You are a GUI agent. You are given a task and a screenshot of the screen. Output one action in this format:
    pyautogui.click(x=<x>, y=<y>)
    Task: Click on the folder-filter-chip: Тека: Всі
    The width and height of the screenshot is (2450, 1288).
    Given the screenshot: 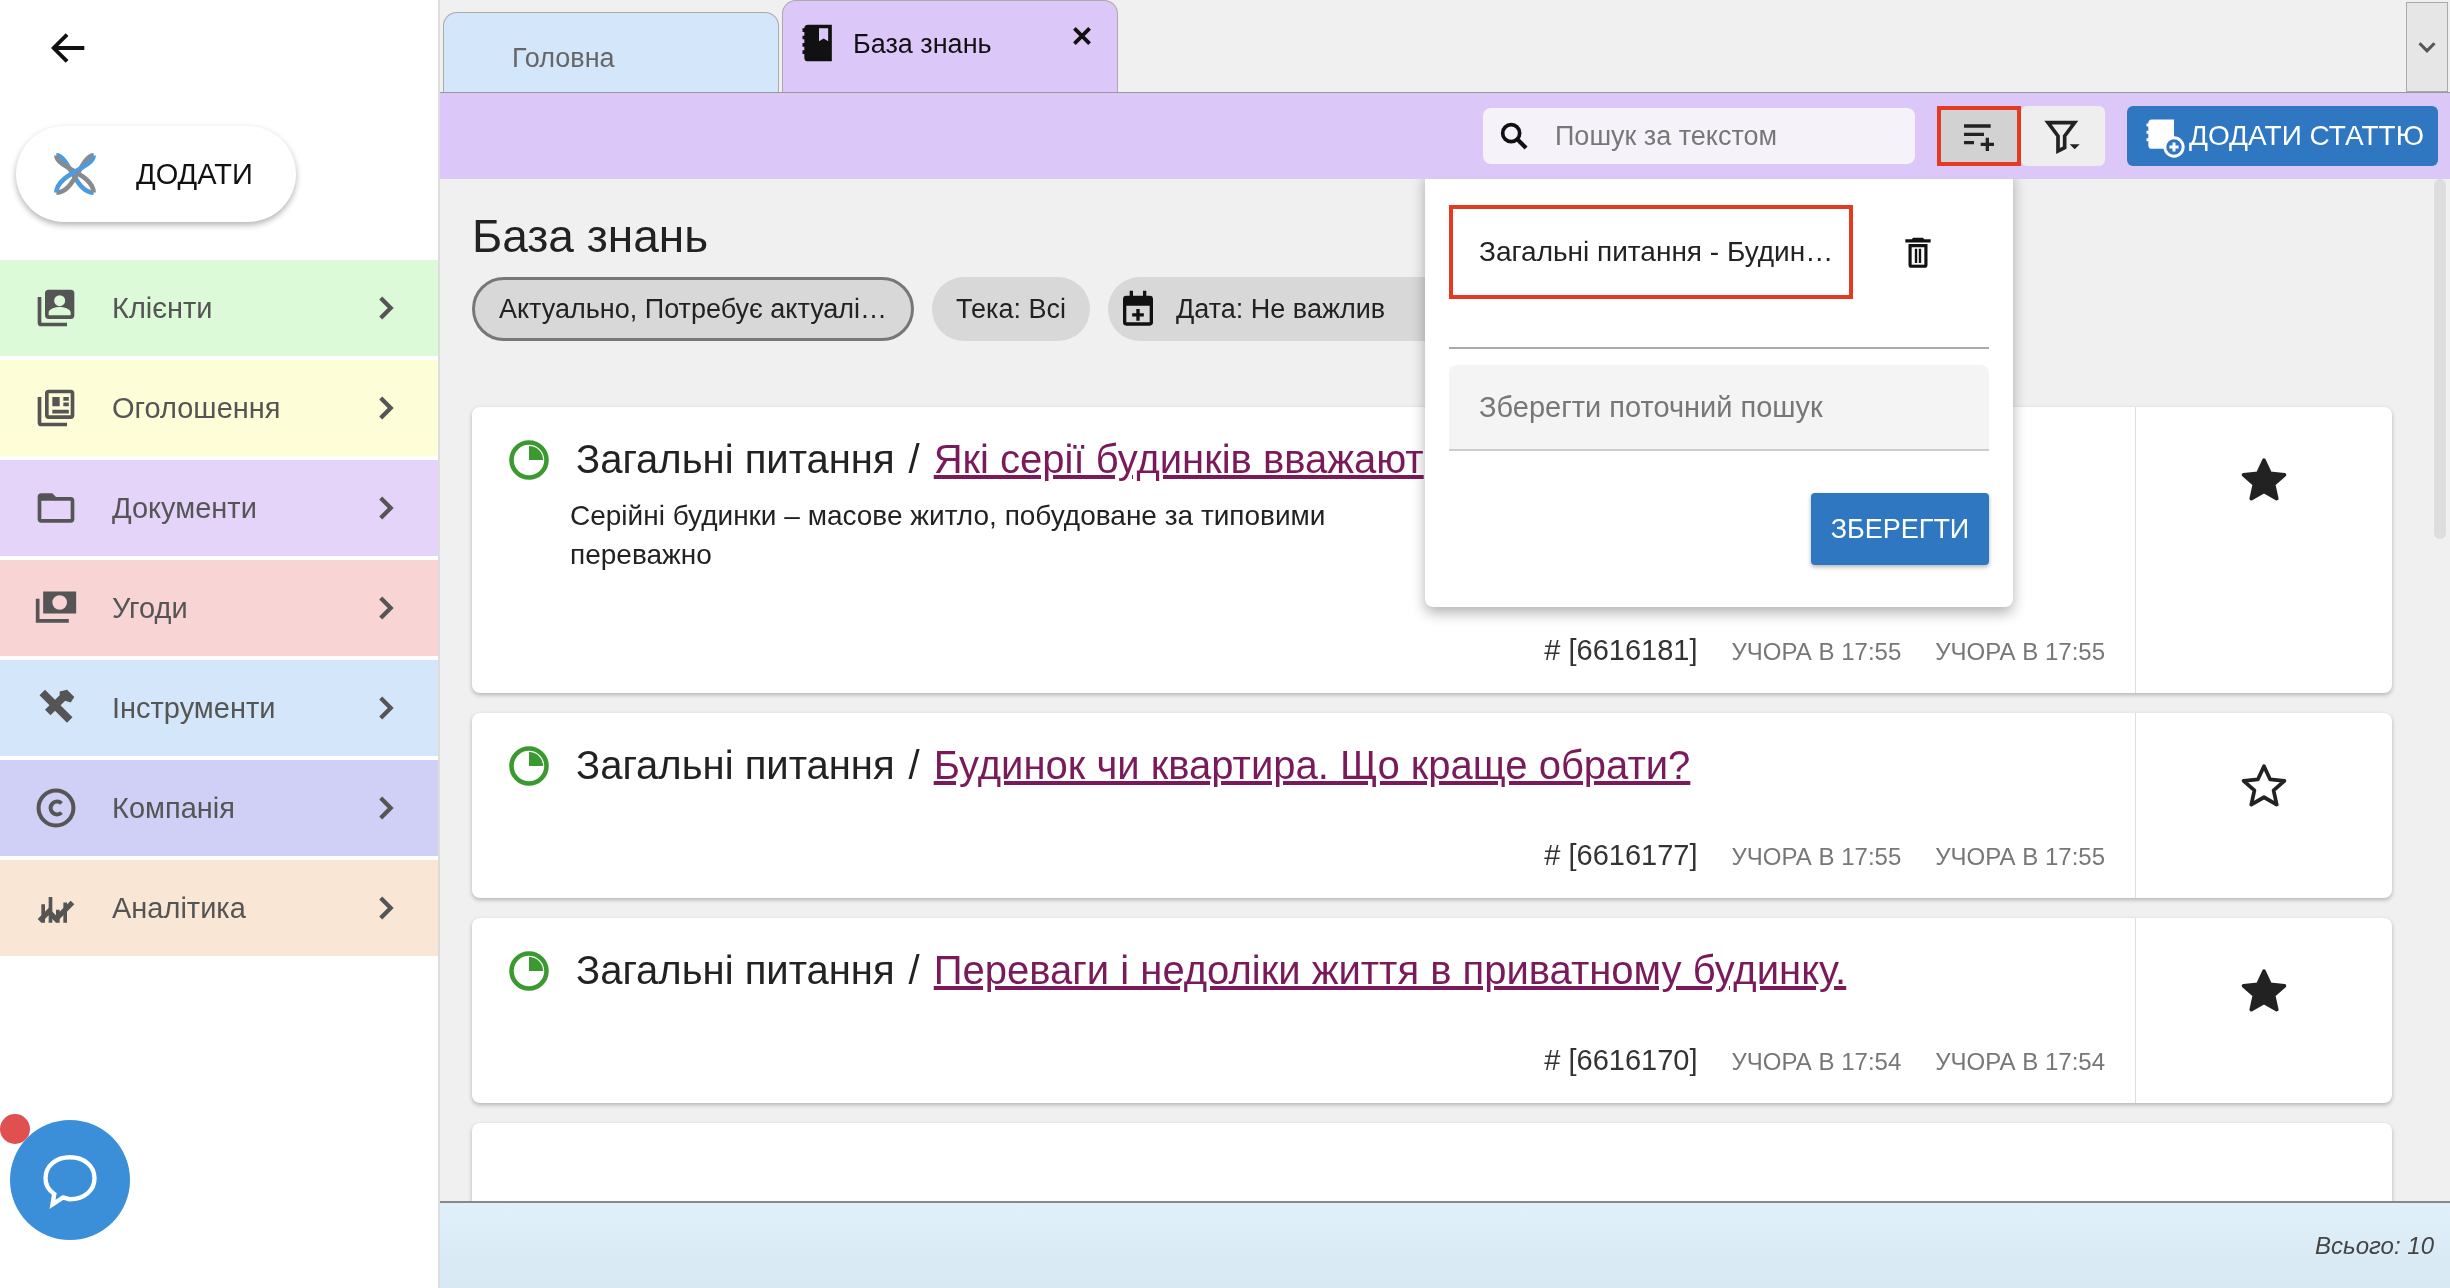 What is the action you would take?
    pyautogui.click(x=1011, y=309)
    